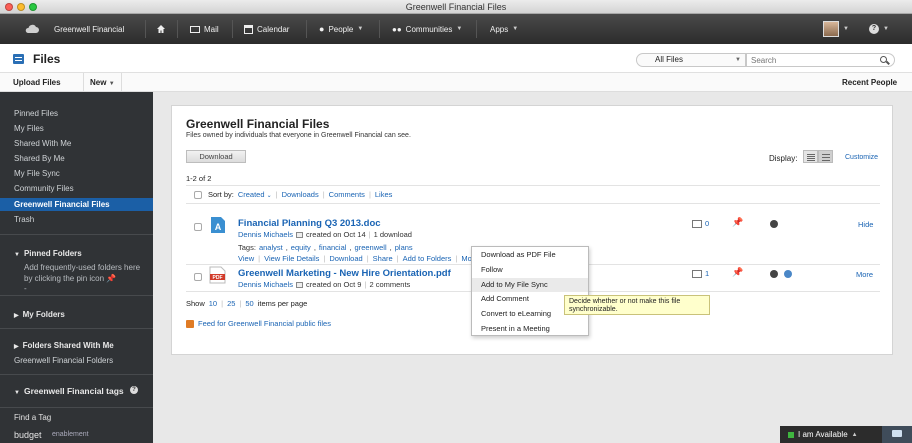 The width and height of the screenshot is (912, 443). Describe the element at coordinates (24, 219) in the screenshot. I see `sidebar-item-trash: Trash` at that location.